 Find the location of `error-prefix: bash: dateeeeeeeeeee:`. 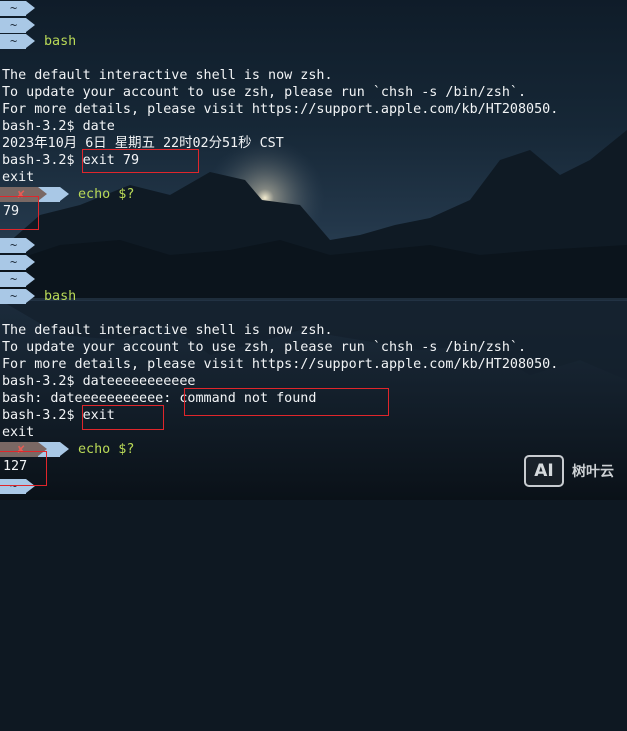

error-prefix: bash: dateeeeeeeeeee: is located at coordinates (91, 398).